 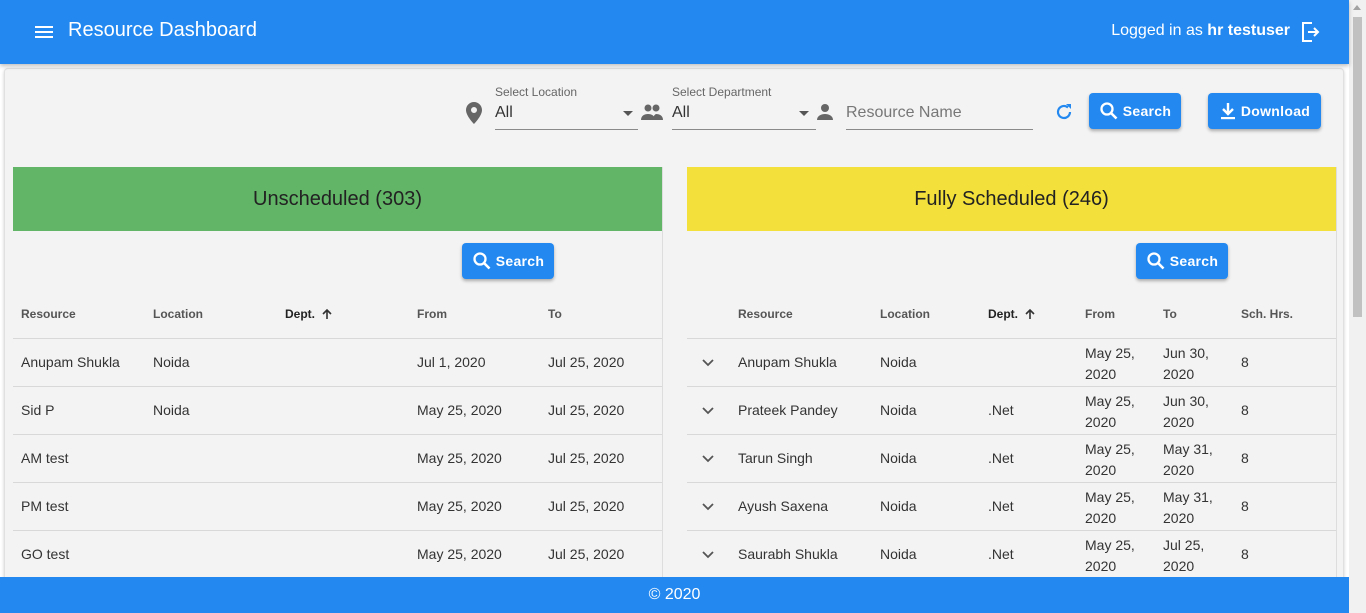 I want to click on location-label: Select Location, so click(x=536, y=92).